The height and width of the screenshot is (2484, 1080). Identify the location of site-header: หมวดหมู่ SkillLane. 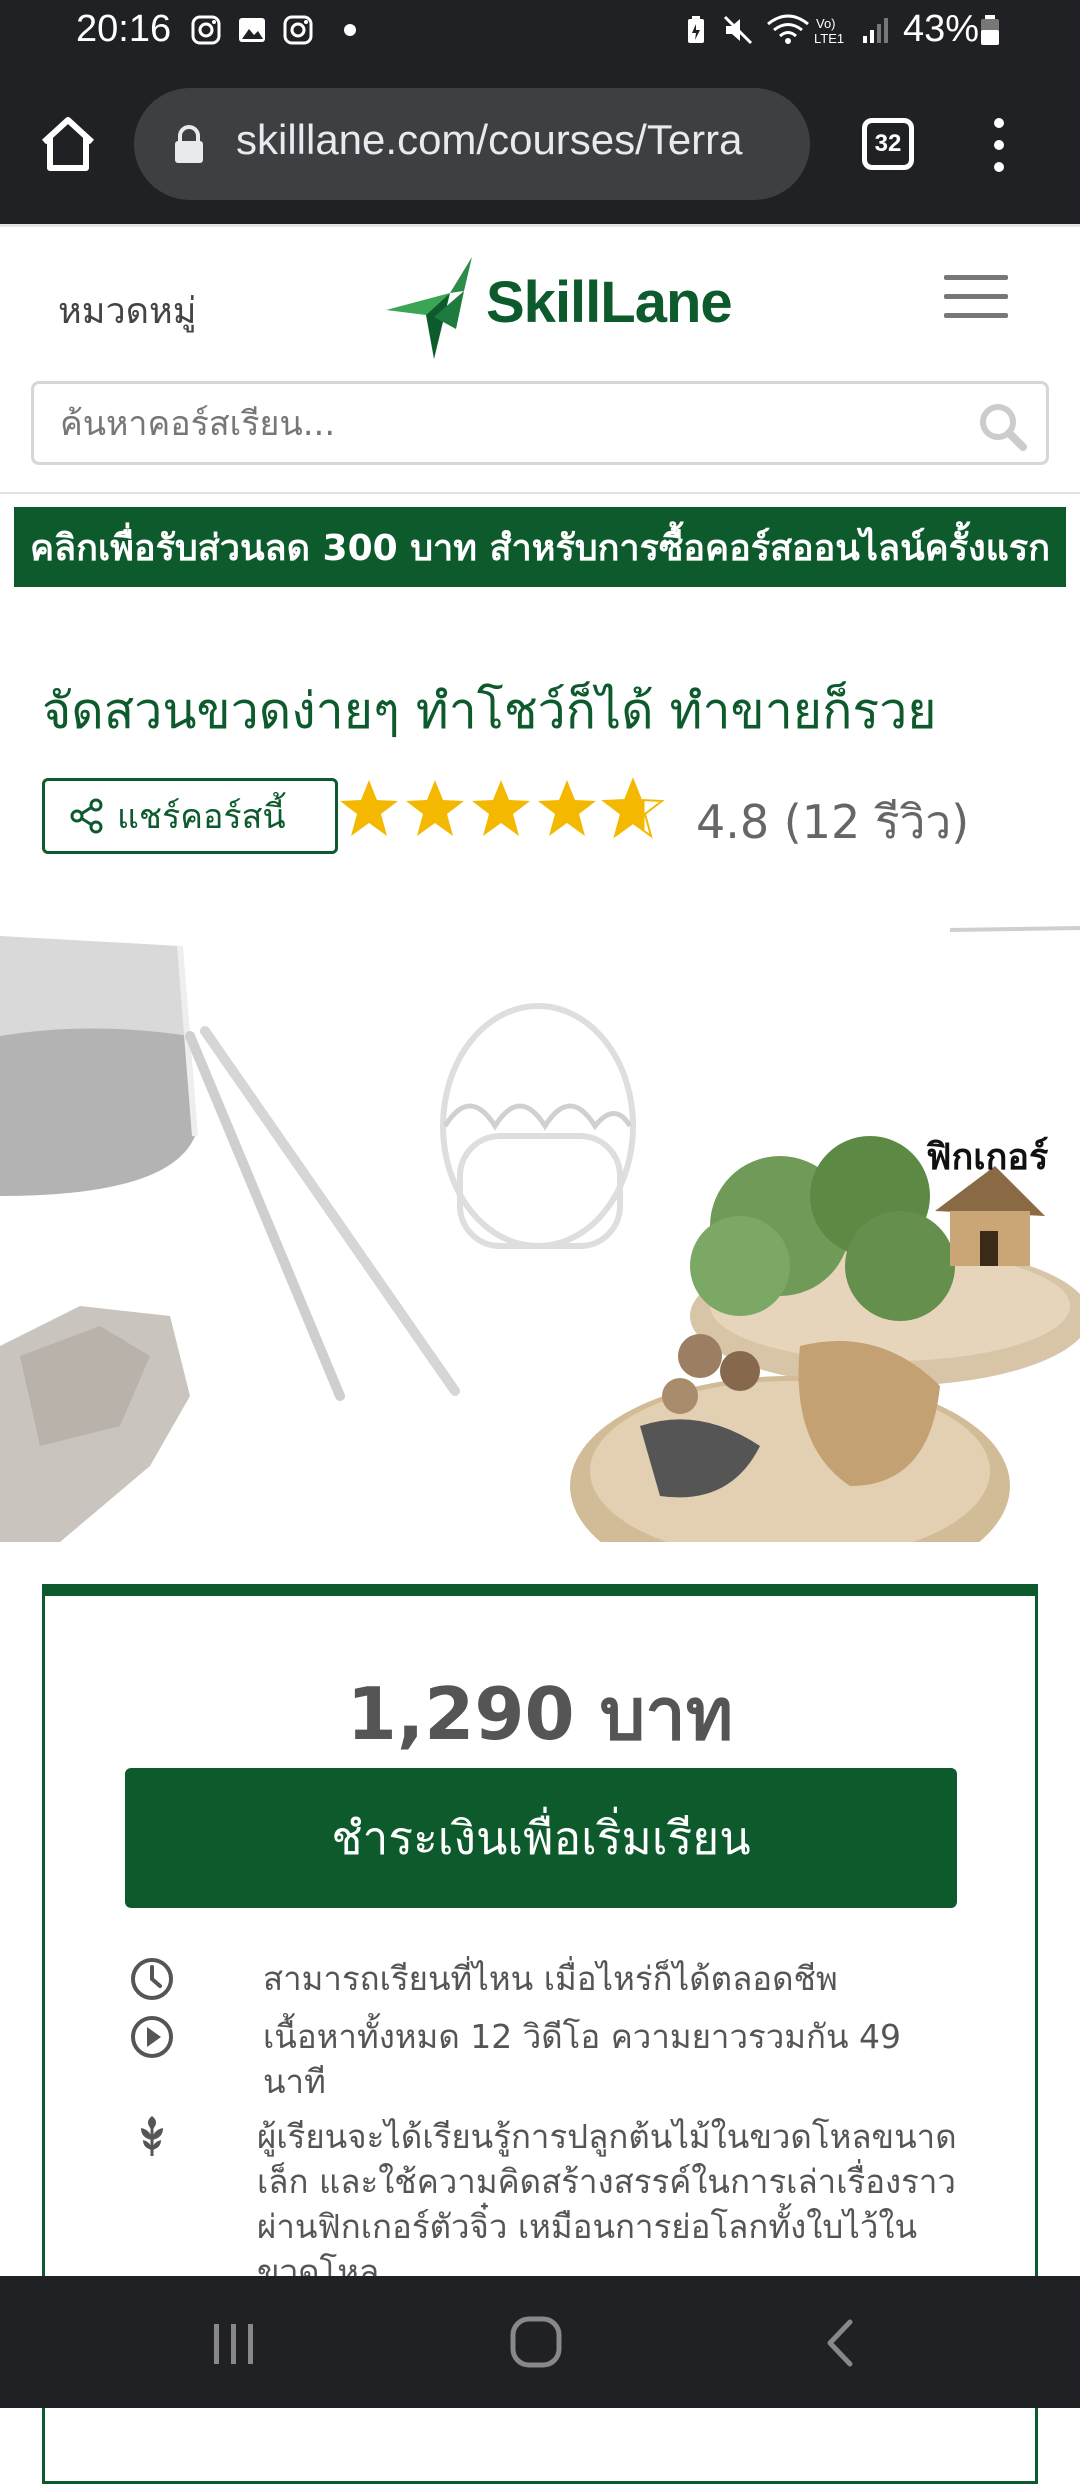
(540, 359).